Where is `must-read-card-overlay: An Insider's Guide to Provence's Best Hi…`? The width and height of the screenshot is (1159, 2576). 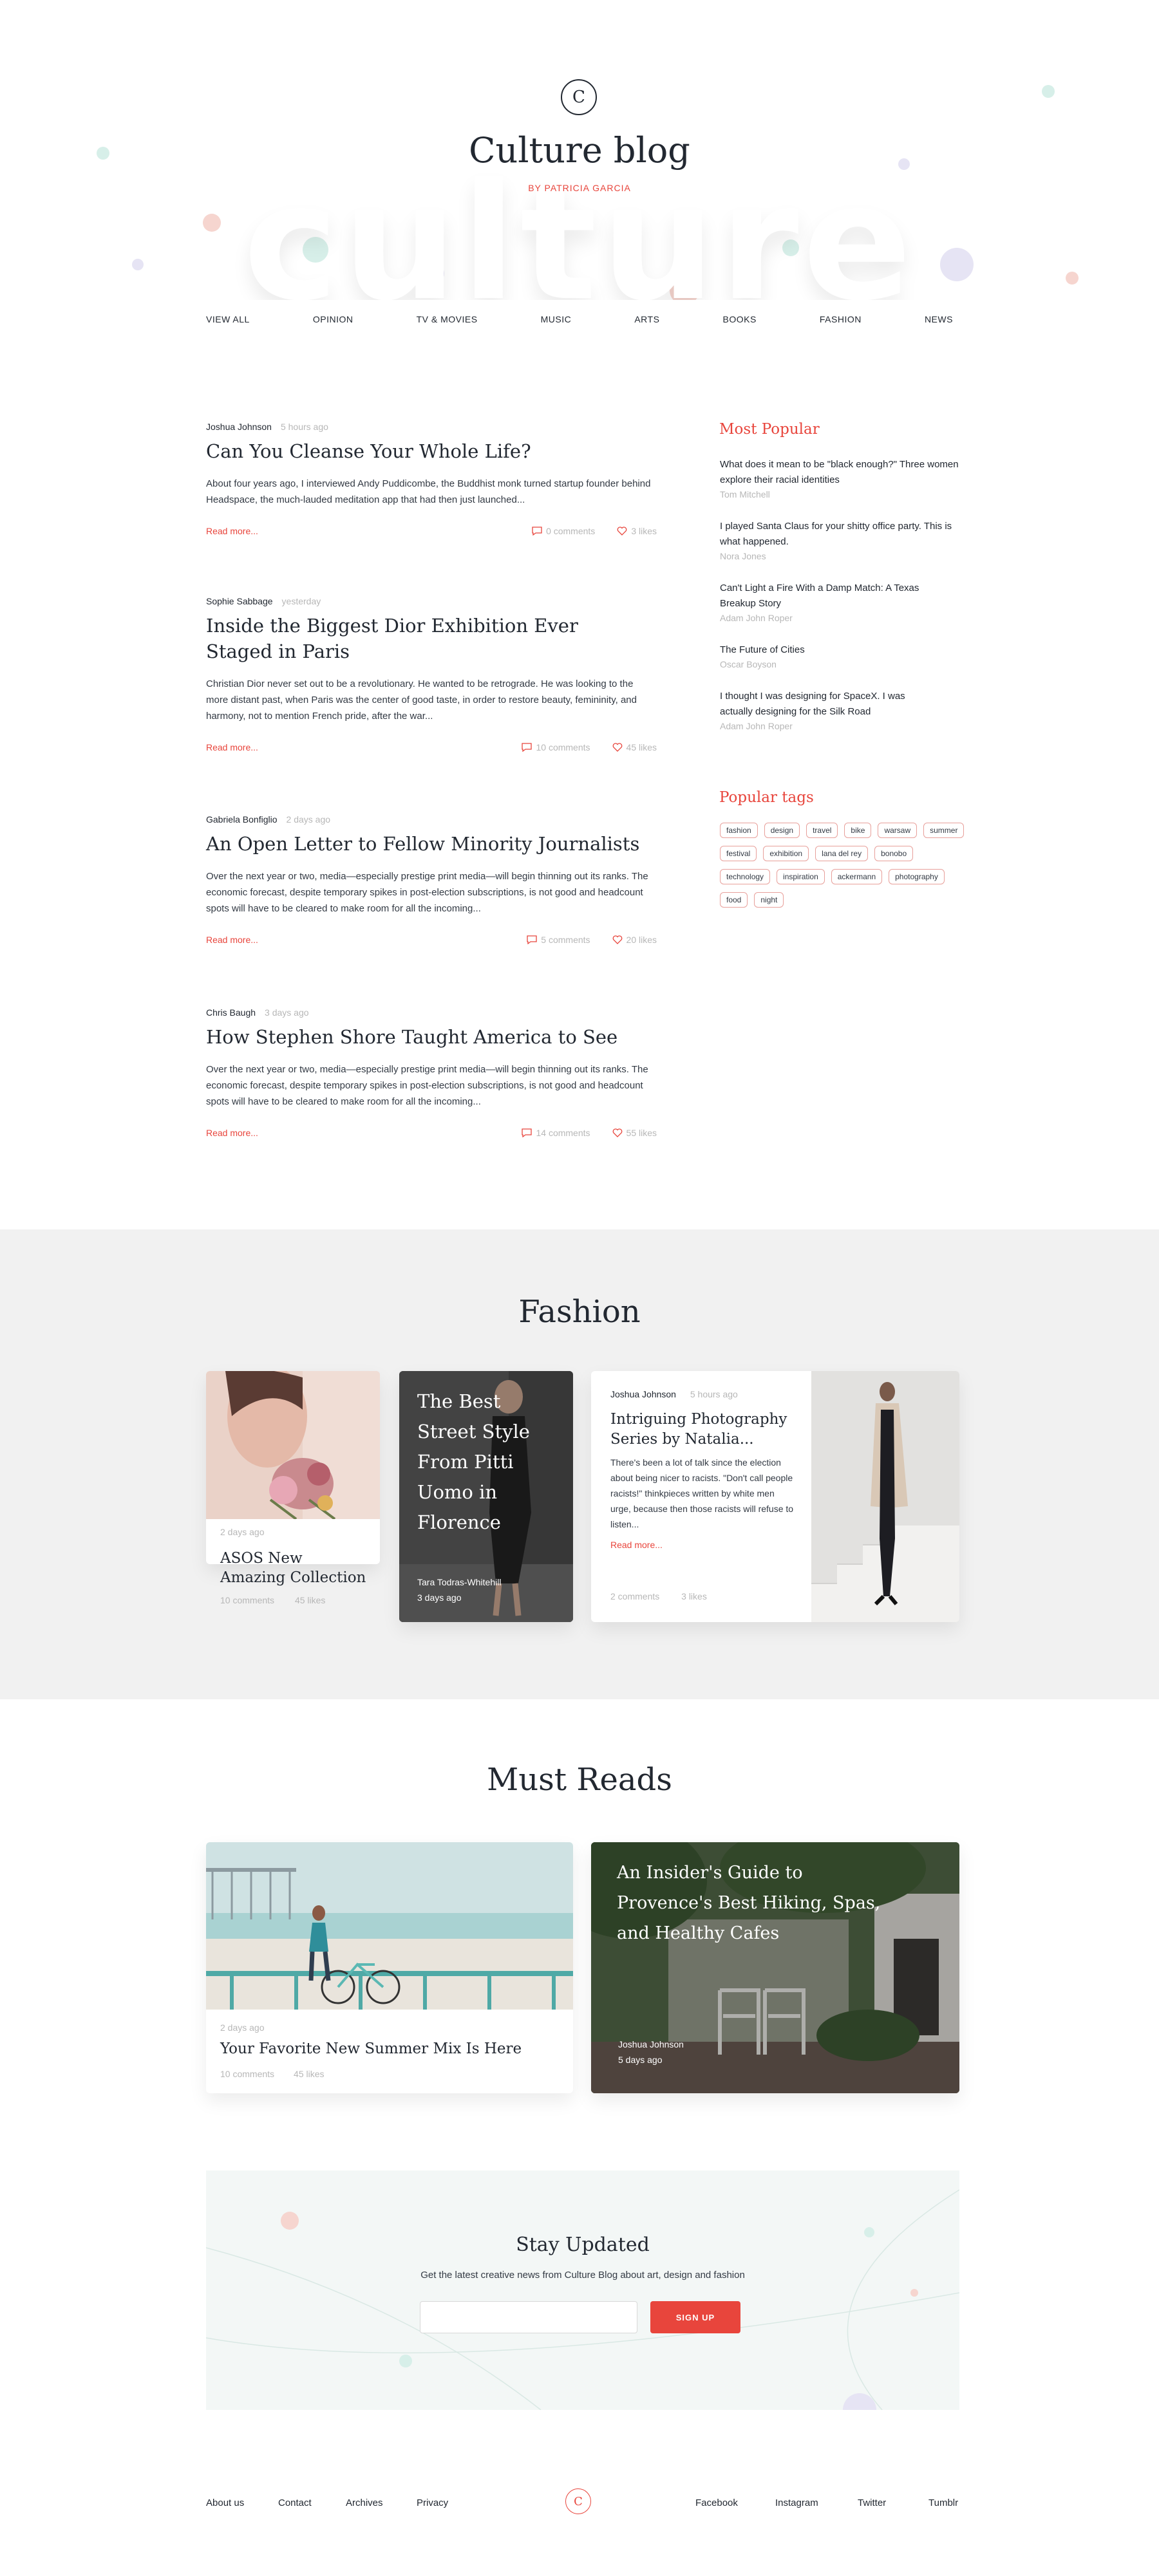 must-read-card-overlay: An Insider's Guide to Provence's Best Hi… is located at coordinates (775, 1967).